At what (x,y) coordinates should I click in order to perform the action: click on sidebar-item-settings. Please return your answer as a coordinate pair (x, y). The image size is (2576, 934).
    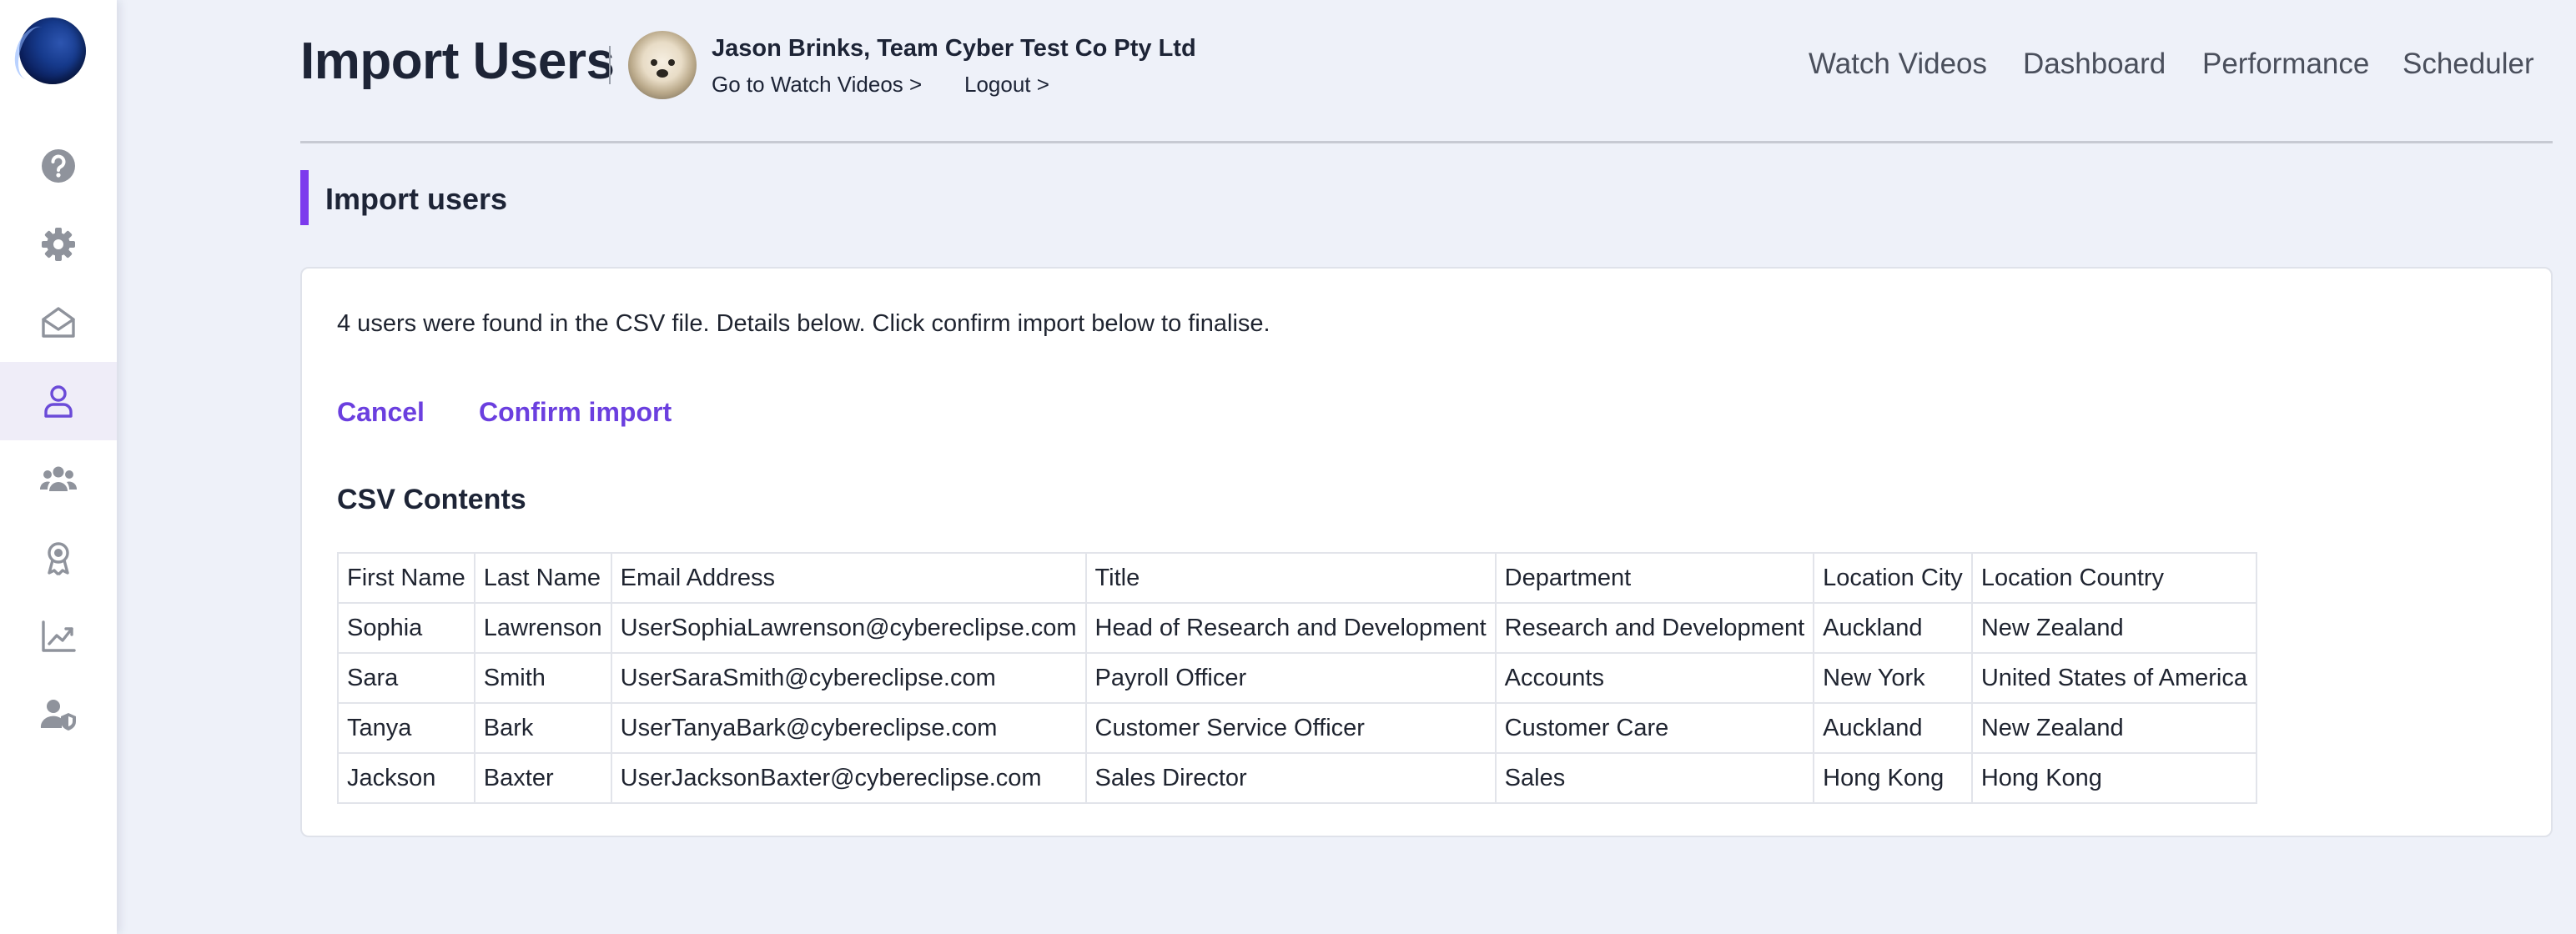
    Looking at the image, I should click on (58, 244).